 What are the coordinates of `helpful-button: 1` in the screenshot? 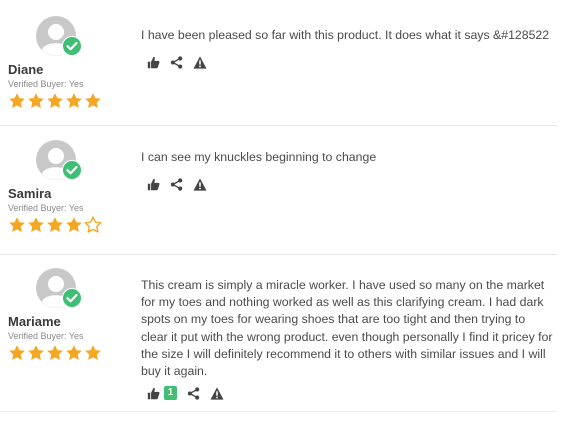 It's located at (162, 393).